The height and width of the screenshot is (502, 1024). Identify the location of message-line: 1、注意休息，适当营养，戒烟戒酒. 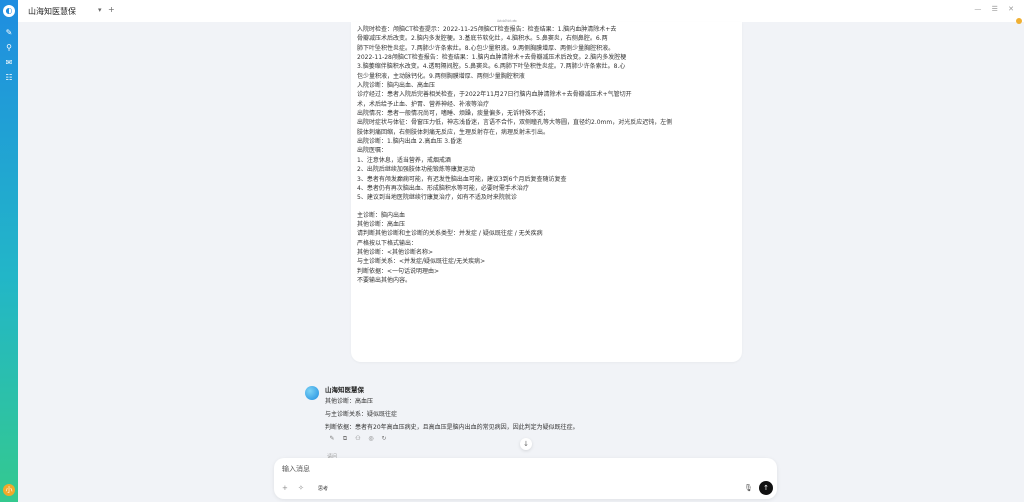
(404, 160).